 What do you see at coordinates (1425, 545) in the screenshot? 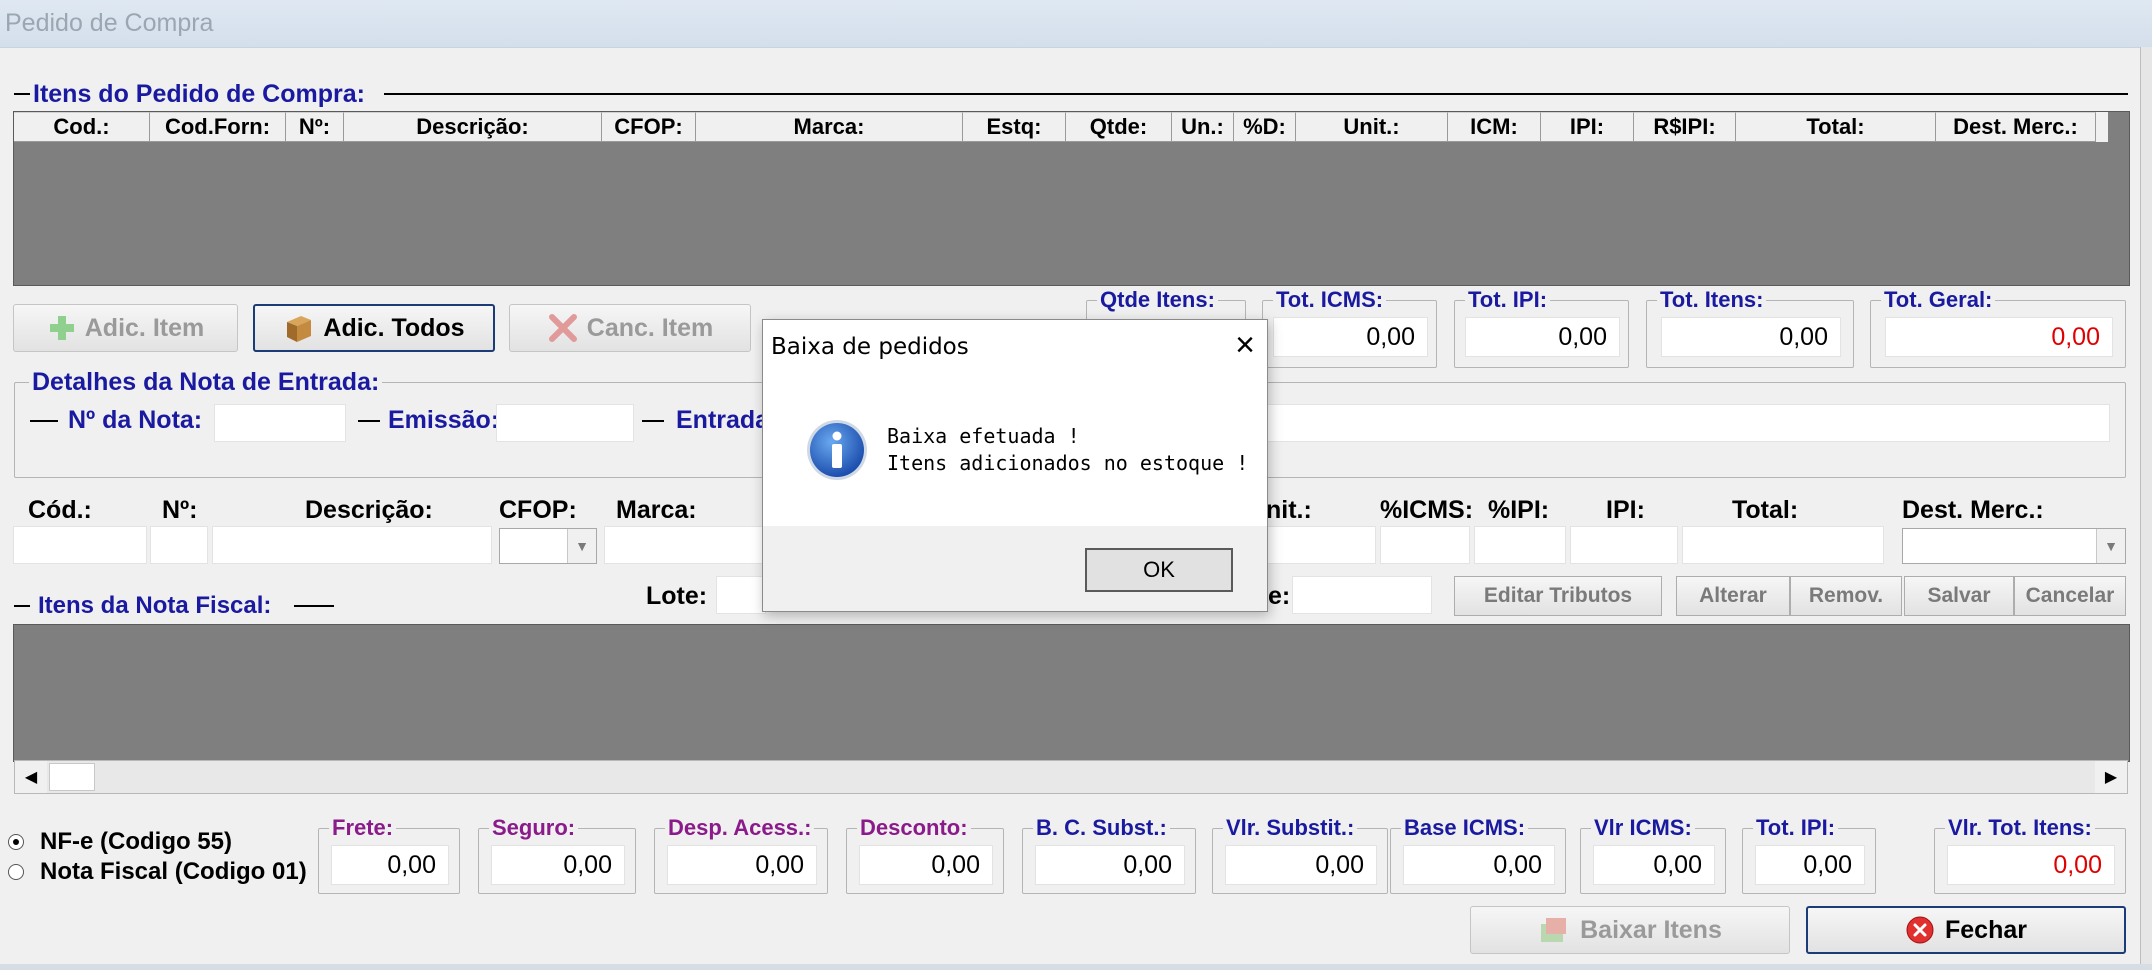
I see `icms-pct-input` at bounding box center [1425, 545].